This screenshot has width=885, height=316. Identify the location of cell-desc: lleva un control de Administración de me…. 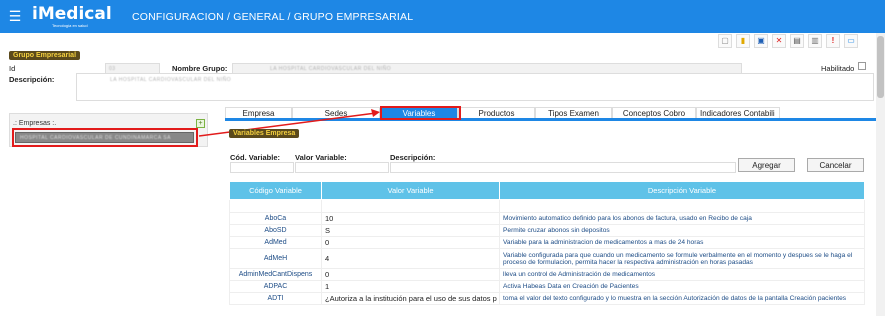
(682, 274).